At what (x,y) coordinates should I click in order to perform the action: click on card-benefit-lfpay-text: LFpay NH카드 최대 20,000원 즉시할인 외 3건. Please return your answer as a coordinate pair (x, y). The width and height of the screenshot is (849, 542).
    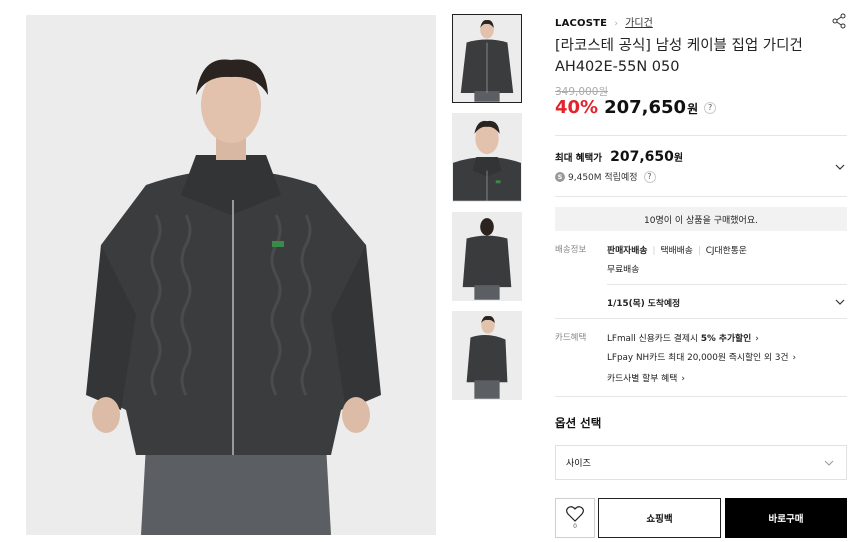
    Looking at the image, I should click on (698, 358).